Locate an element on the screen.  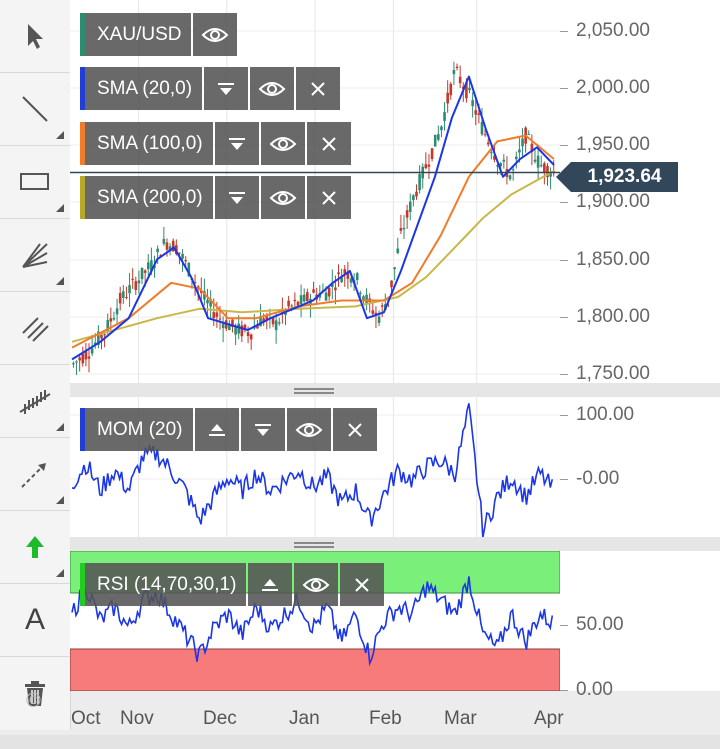
legend-label: SMA (20,0) is located at coordinates (141, 88).